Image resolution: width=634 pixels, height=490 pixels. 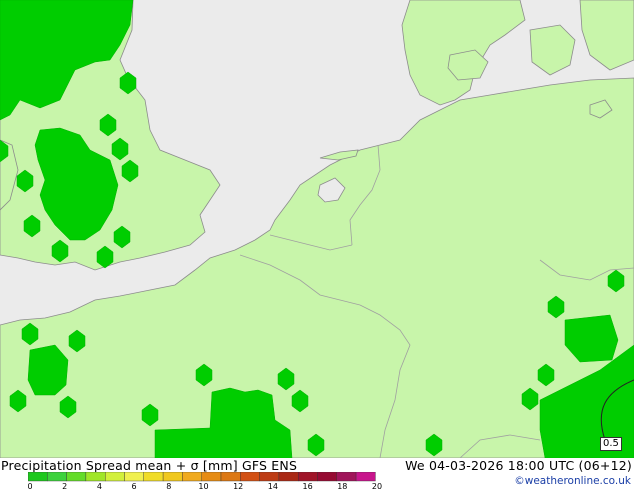 What do you see at coordinates (168, 486) in the screenshot?
I see `legend-tick-label: 8` at bounding box center [168, 486].